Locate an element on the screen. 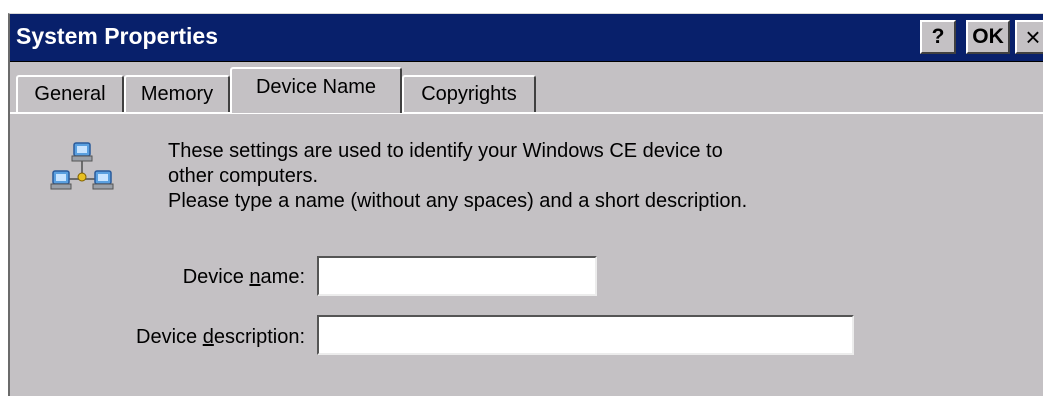 The image size is (1043, 396). ok-button: OK is located at coordinates (988, 37).